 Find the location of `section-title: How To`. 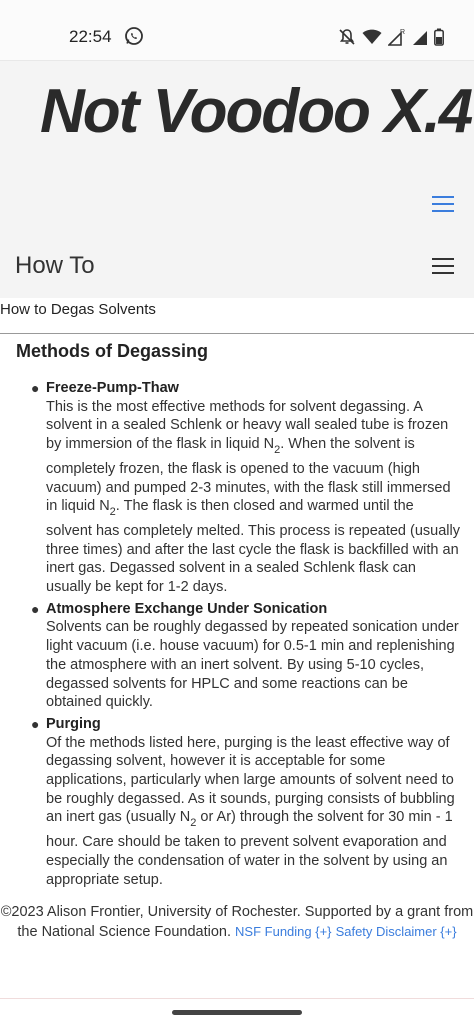

section-title: How To is located at coordinates (55, 265).